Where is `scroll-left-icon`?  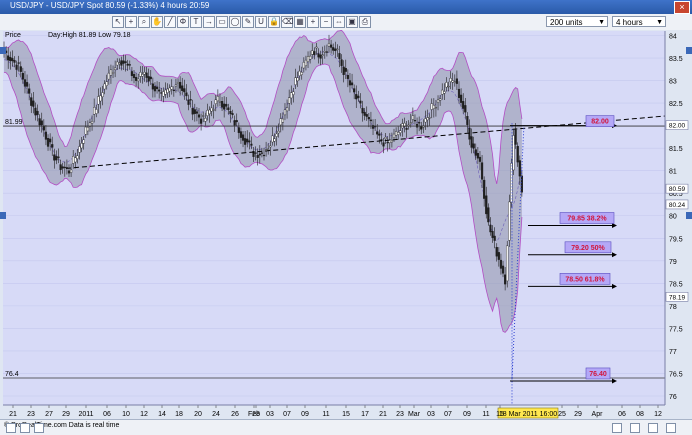 scroll-left-icon is located at coordinates (617, 428).